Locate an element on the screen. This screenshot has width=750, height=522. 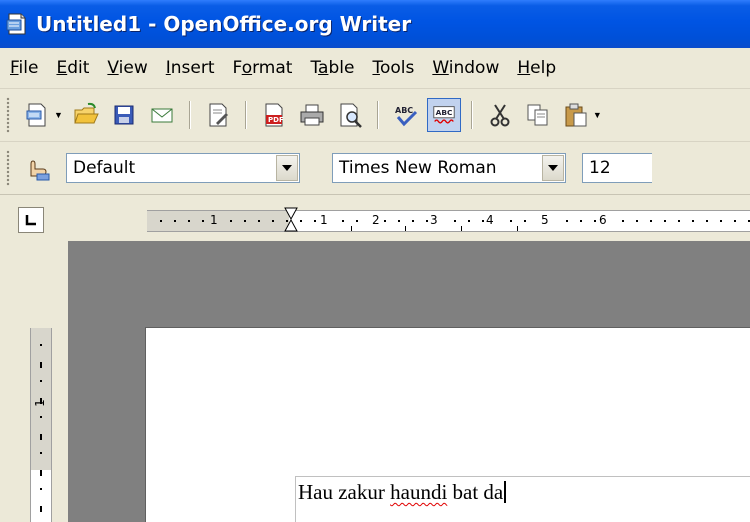
document-text: Hau zakur haundi bat da is located at coordinates (402, 492).